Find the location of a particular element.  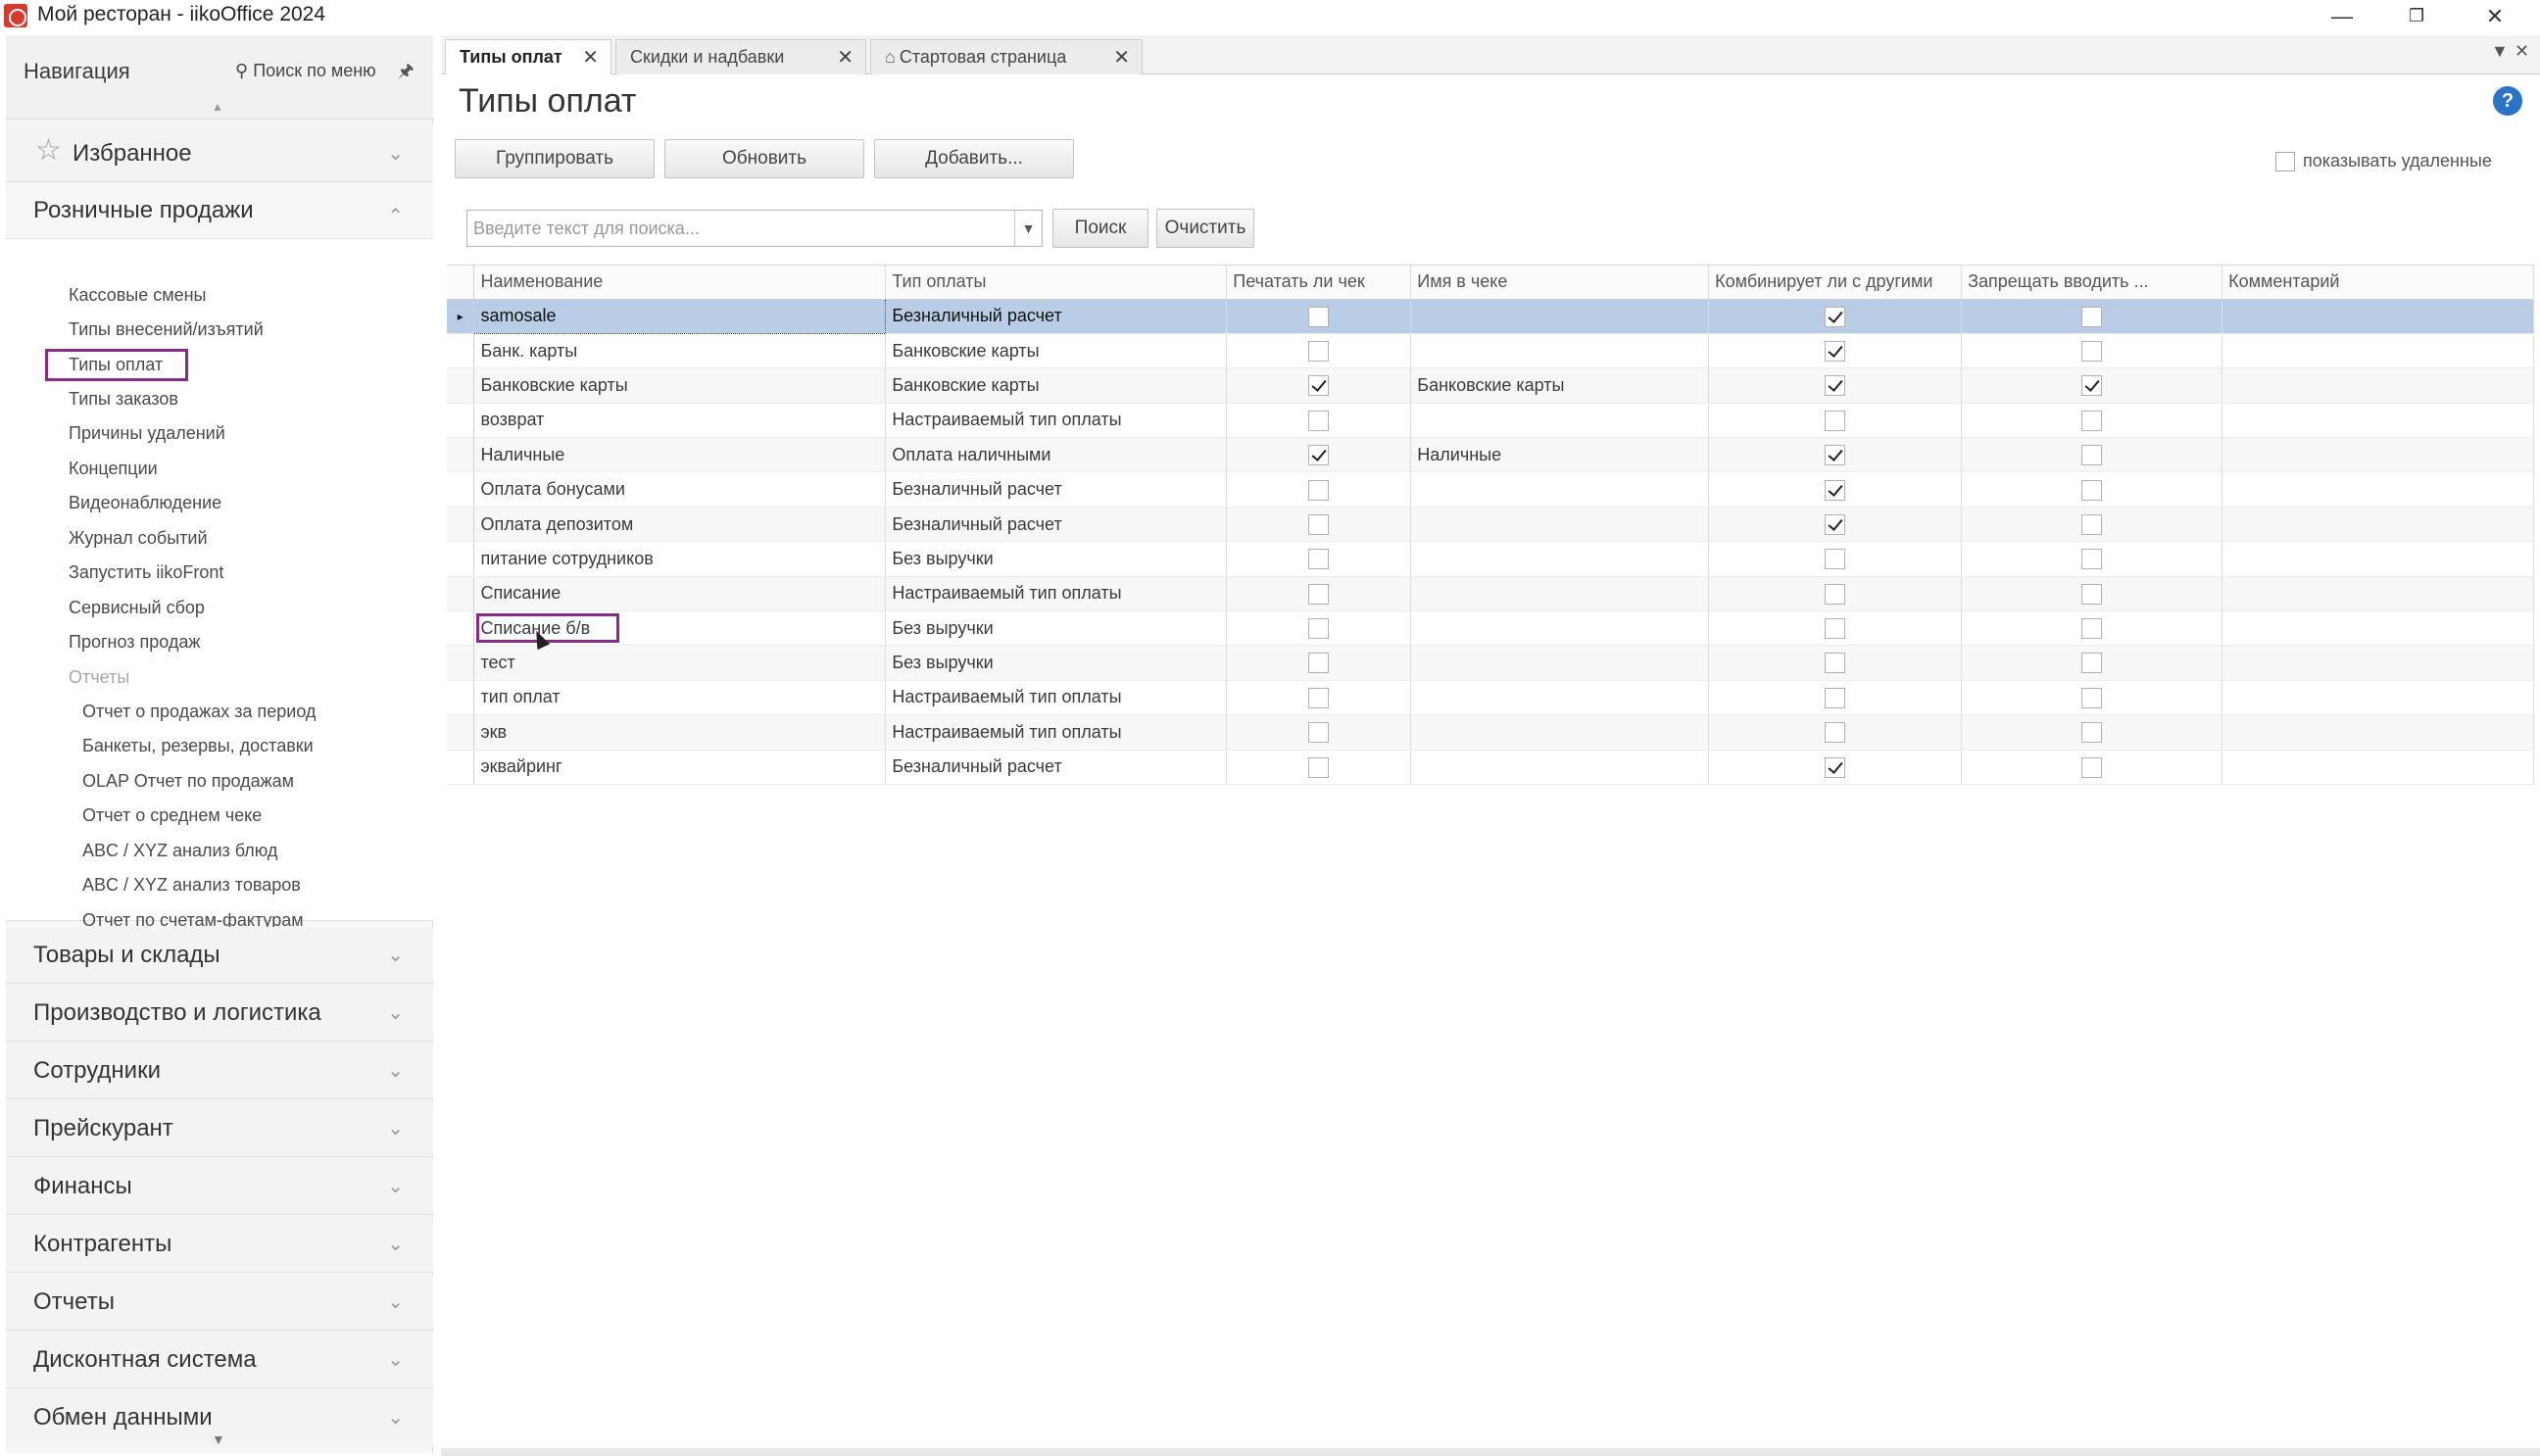

tab-list-dropdown-icon: ▼ is located at coordinates (2500, 51).